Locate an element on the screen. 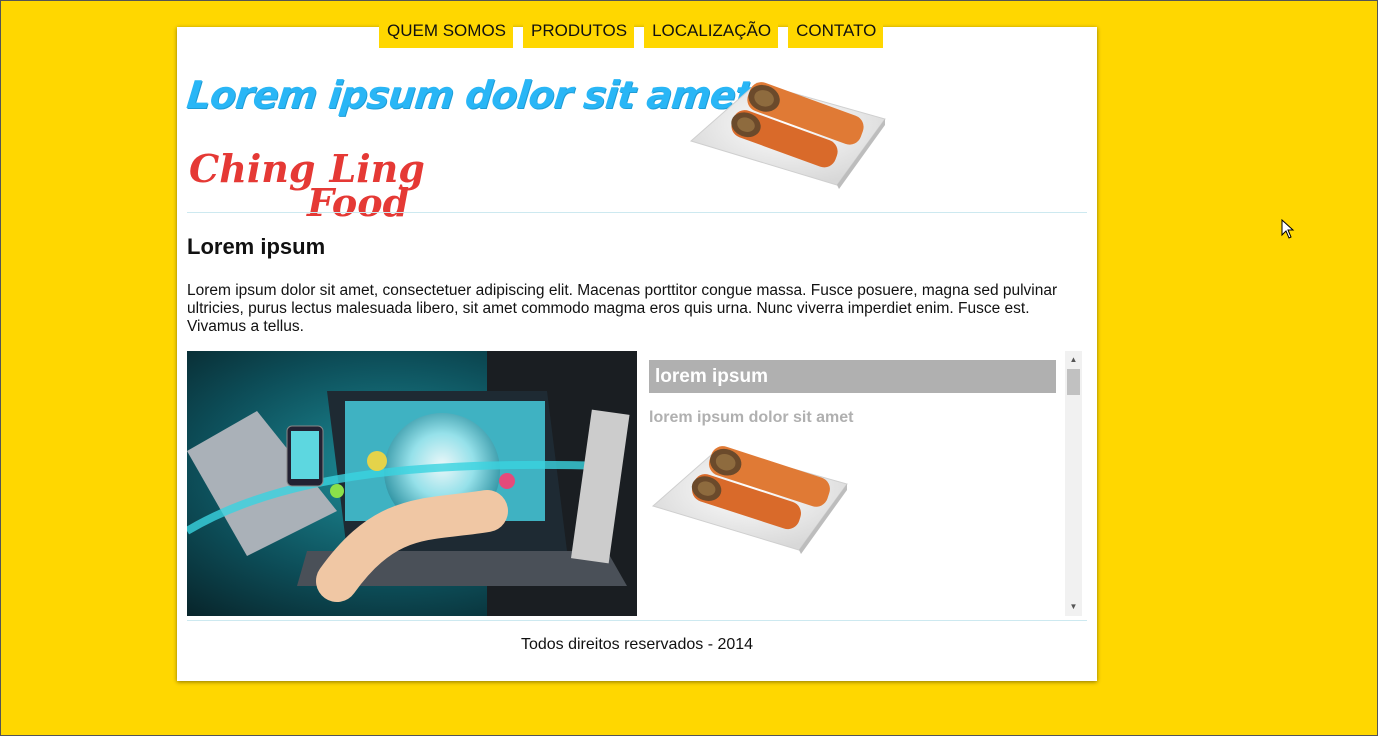  header-divider is located at coordinates (637, 212).